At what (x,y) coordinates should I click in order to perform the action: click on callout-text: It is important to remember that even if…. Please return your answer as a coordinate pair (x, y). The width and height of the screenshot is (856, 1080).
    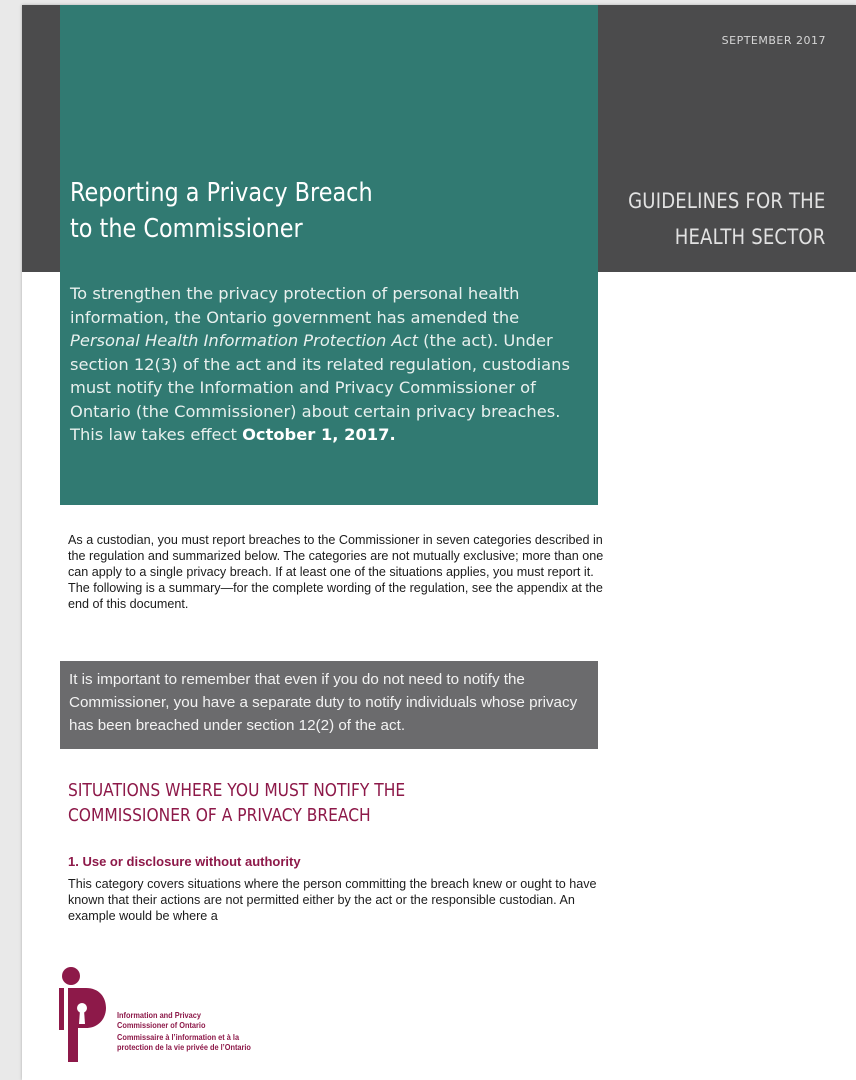
    Looking at the image, I should click on (323, 702).